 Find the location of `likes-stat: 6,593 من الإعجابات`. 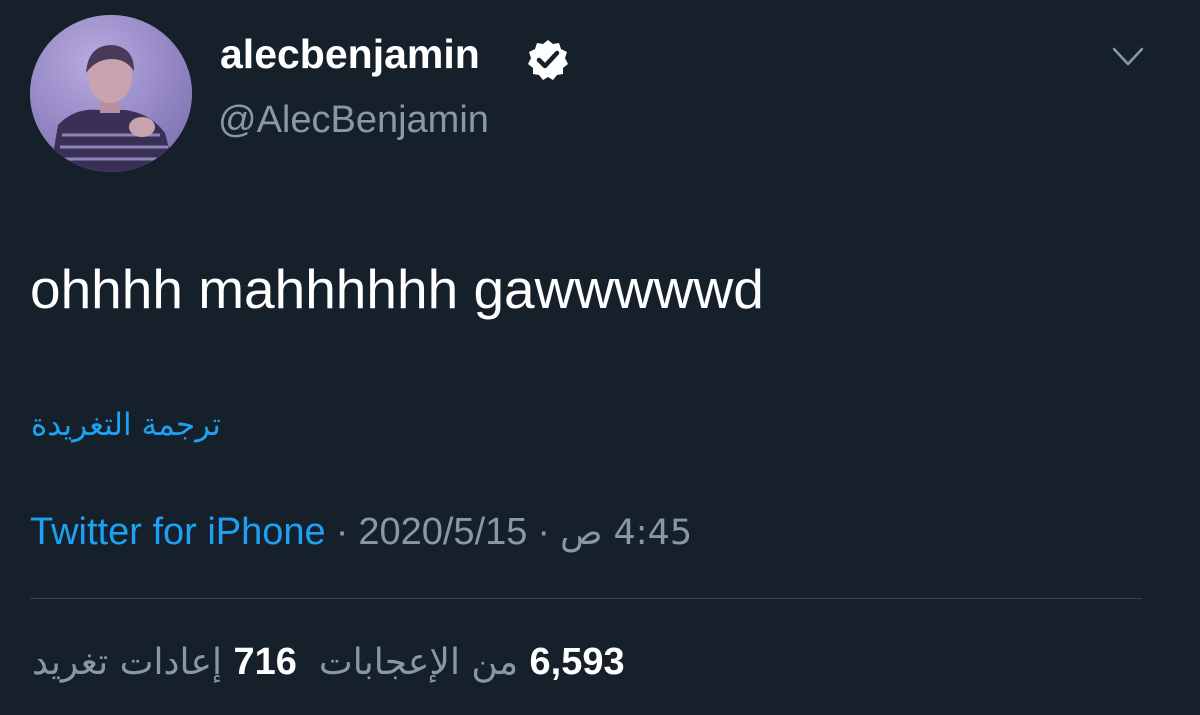

likes-stat: 6,593 من الإعجابات is located at coordinates (472, 662).